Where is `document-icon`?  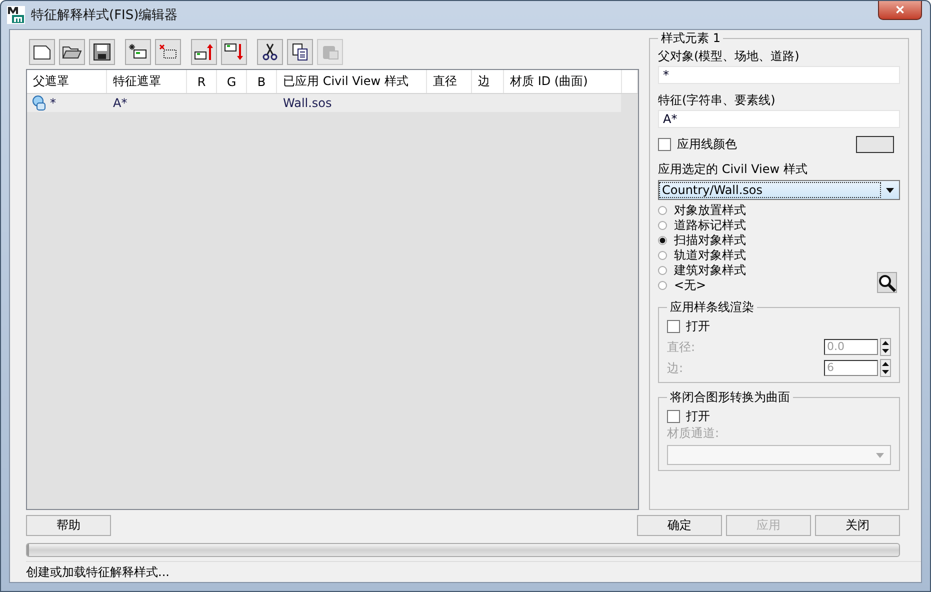
document-icon is located at coordinates (42, 52).